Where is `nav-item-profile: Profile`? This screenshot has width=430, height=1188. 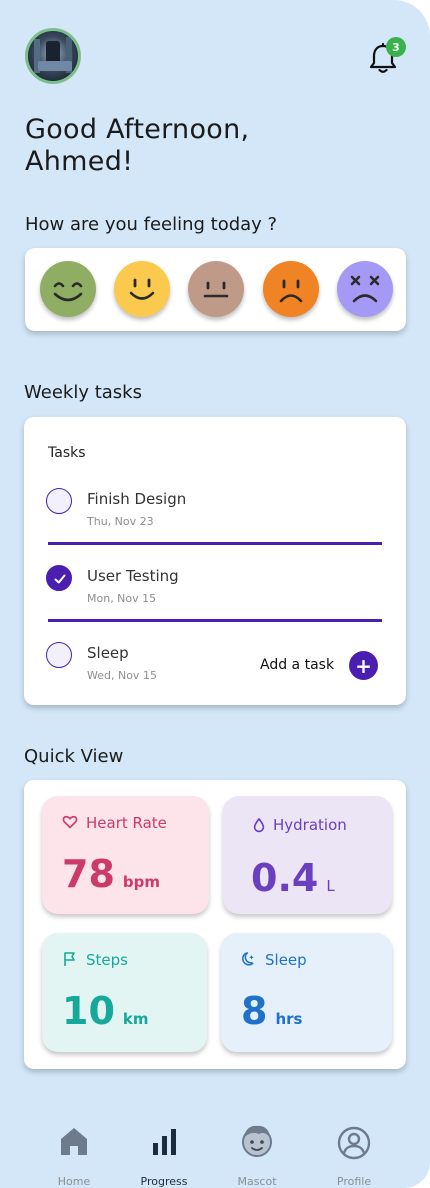 nav-item-profile: Profile is located at coordinates (354, 1156).